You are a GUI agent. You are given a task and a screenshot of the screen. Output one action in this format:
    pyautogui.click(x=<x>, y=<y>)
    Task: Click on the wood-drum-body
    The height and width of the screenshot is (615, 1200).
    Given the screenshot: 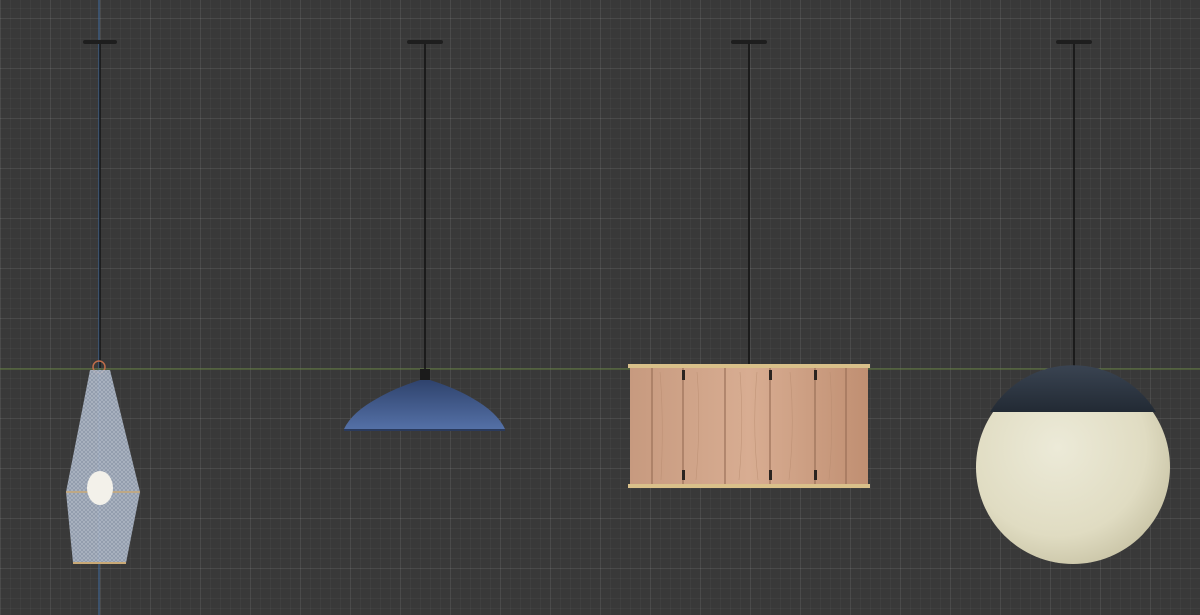 What is the action you would take?
    pyautogui.click(x=749, y=426)
    